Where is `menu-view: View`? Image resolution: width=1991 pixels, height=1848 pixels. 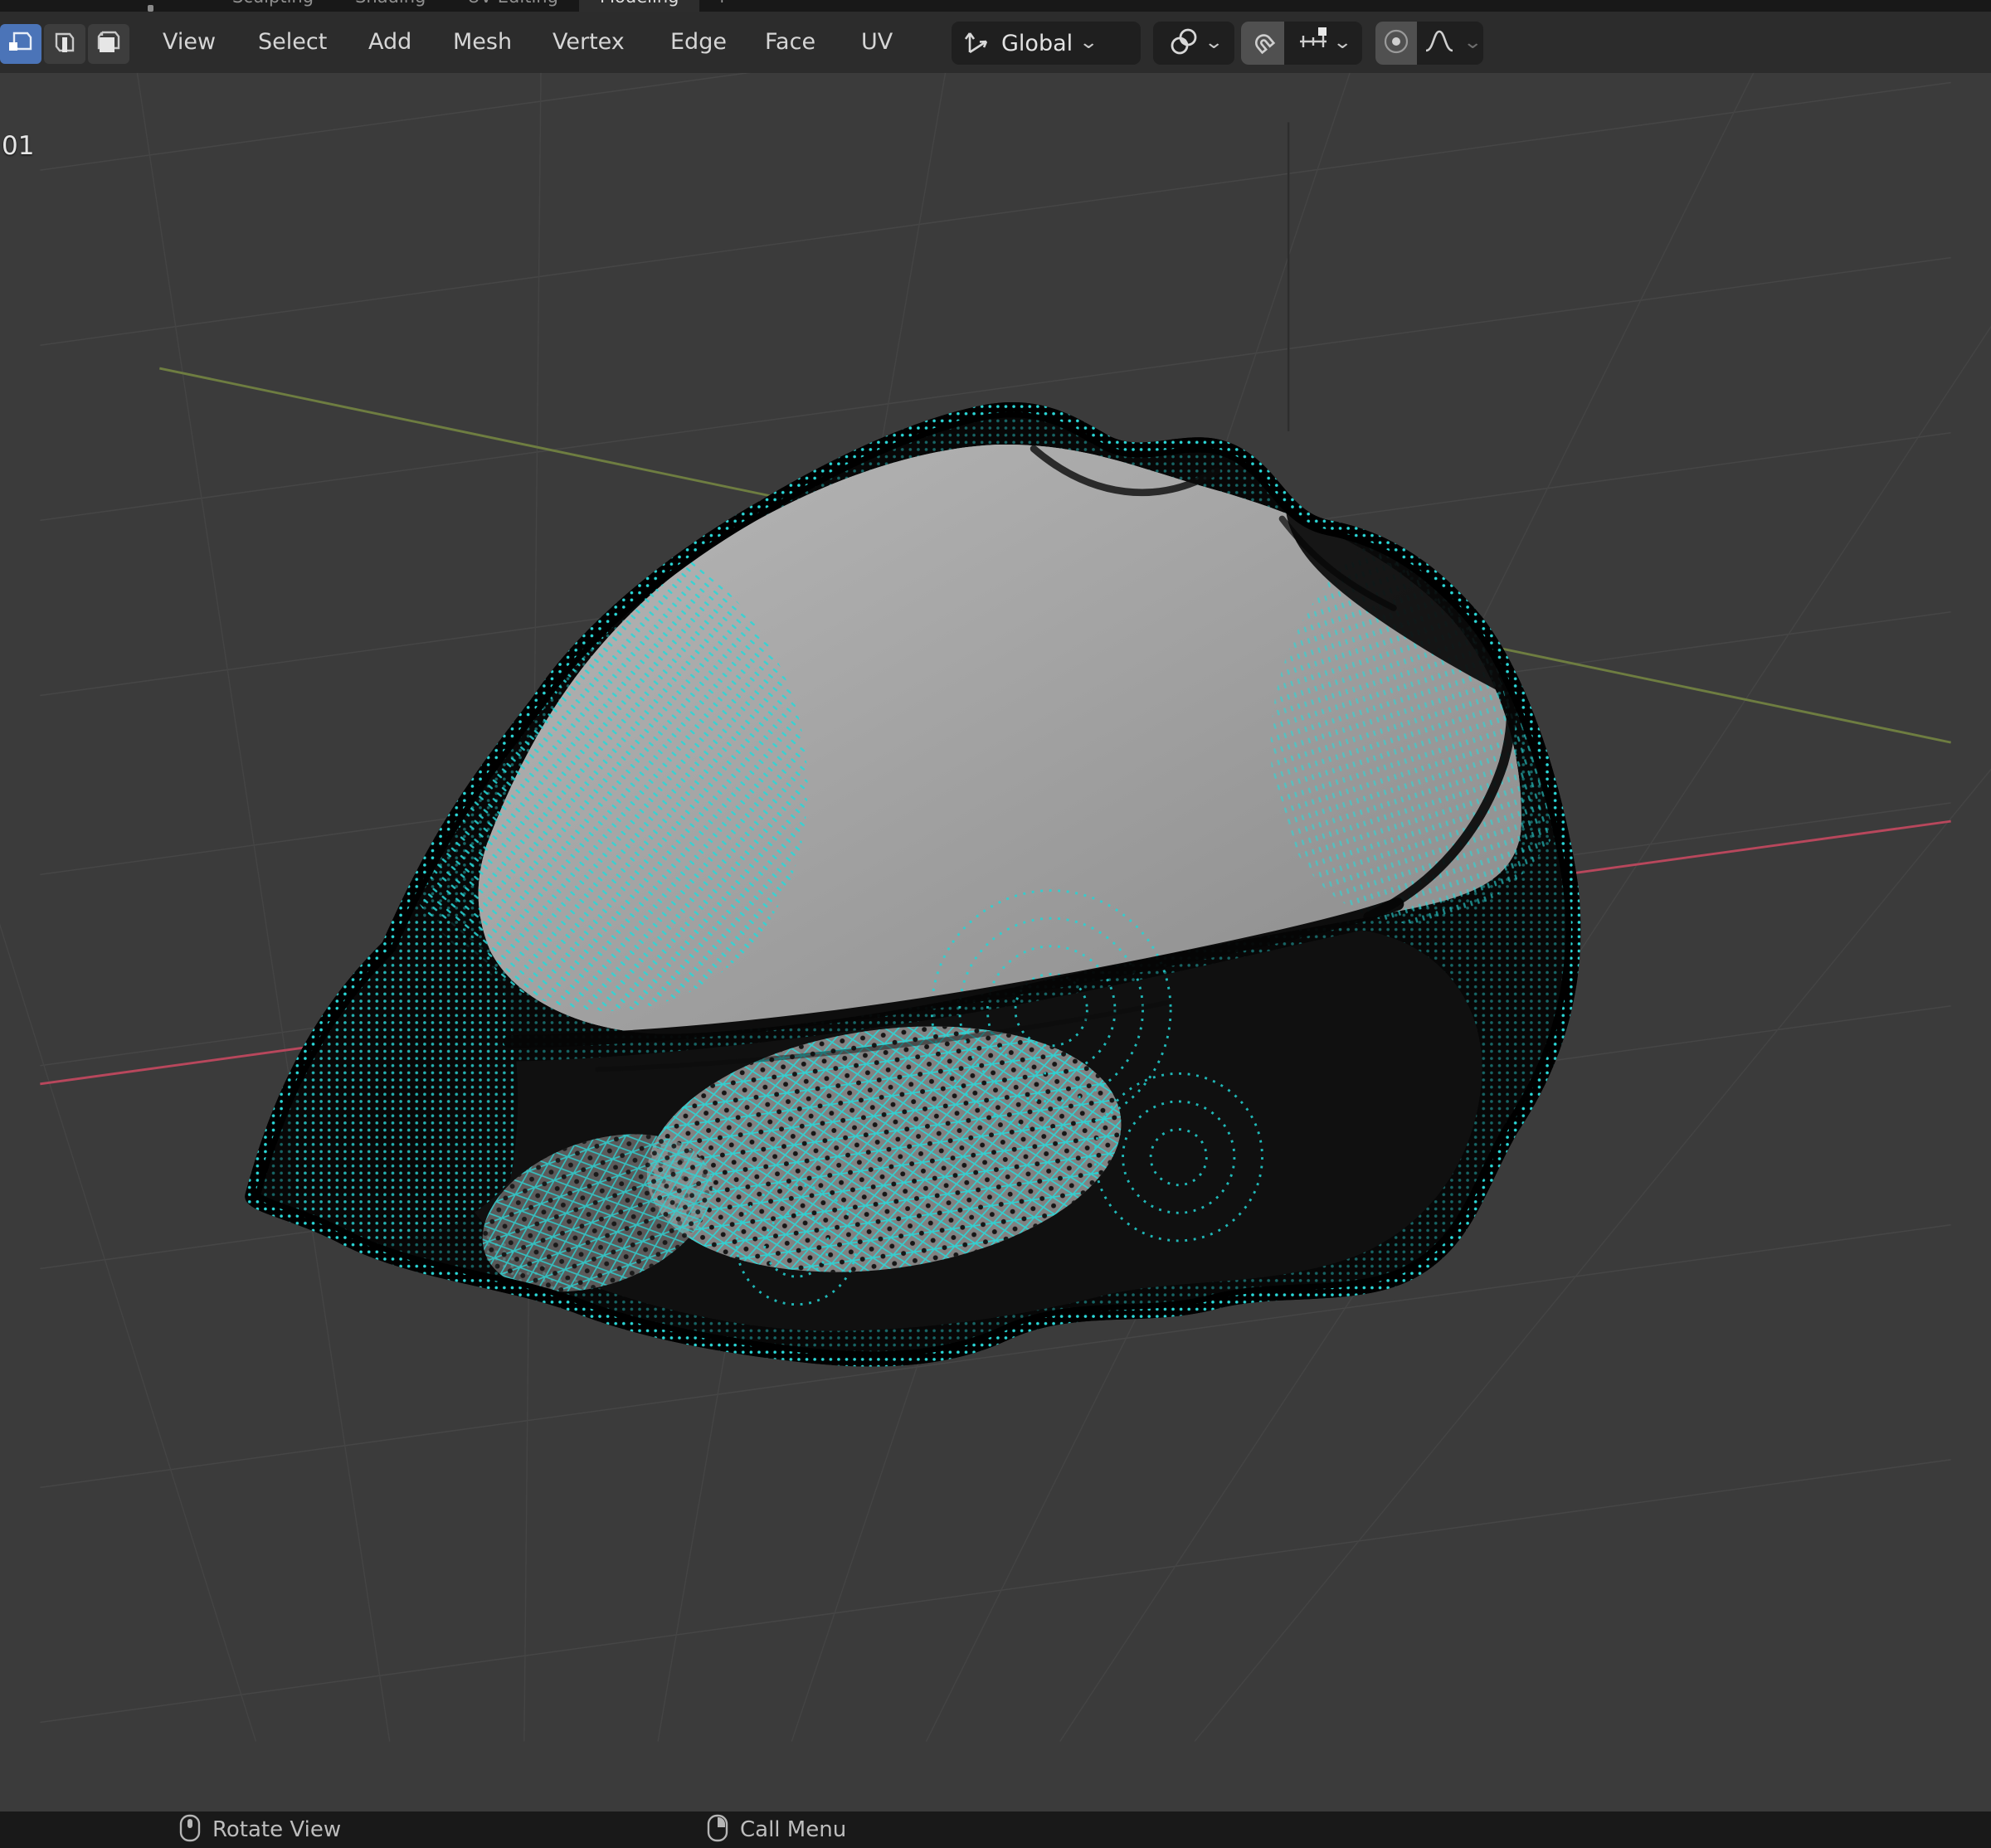
menu-view: View is located at coordinates (189, 42).